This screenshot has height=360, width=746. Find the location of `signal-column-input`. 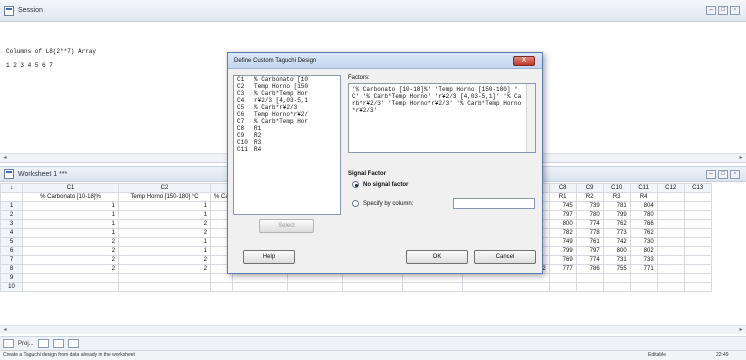

signal-column-input is located at coordinates (494, 203).